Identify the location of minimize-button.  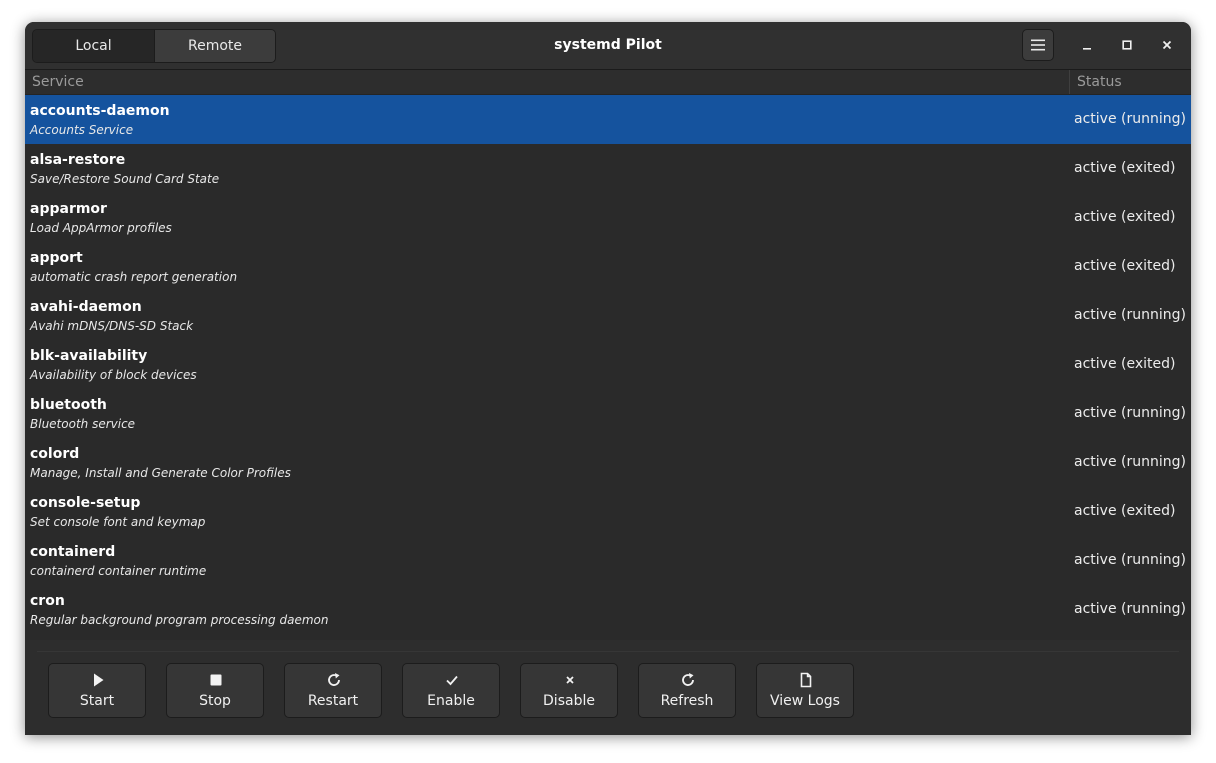
(1087, 45).